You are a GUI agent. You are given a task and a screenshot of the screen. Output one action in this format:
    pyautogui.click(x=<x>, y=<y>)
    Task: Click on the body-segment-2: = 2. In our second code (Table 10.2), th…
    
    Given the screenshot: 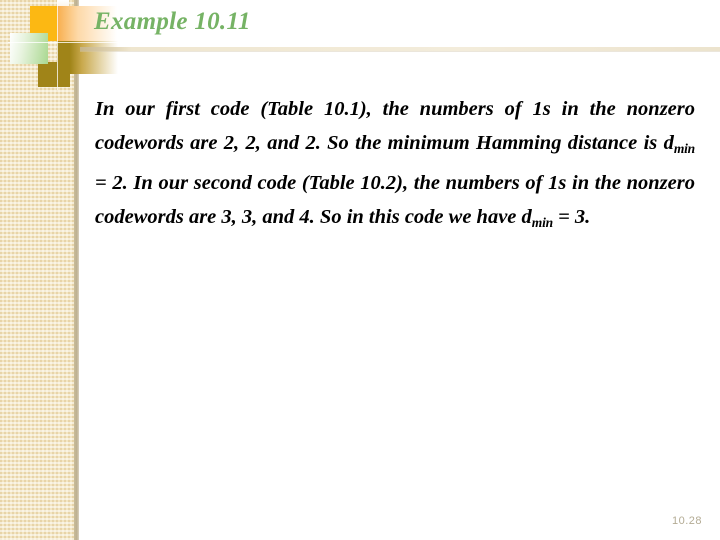 What is the action you would take?
    pyautogui.click(x=395, y=199)
    